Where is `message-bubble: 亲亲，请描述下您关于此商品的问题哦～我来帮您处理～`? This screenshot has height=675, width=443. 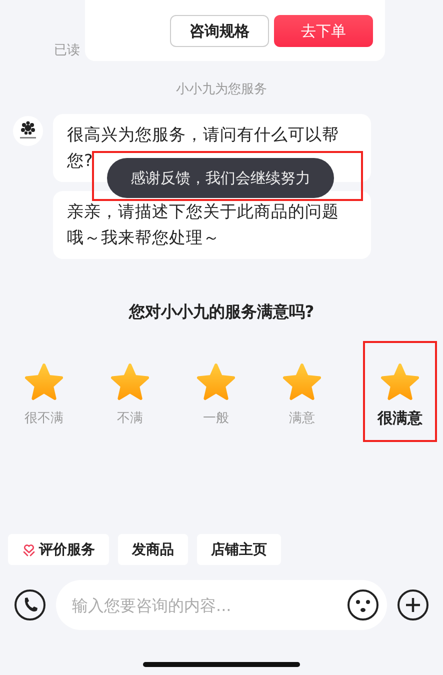 message-bubble: 亲亲，请描述下您关于此商品的问题哦～我来帮您处理～ is located at coordinates (212, 225).